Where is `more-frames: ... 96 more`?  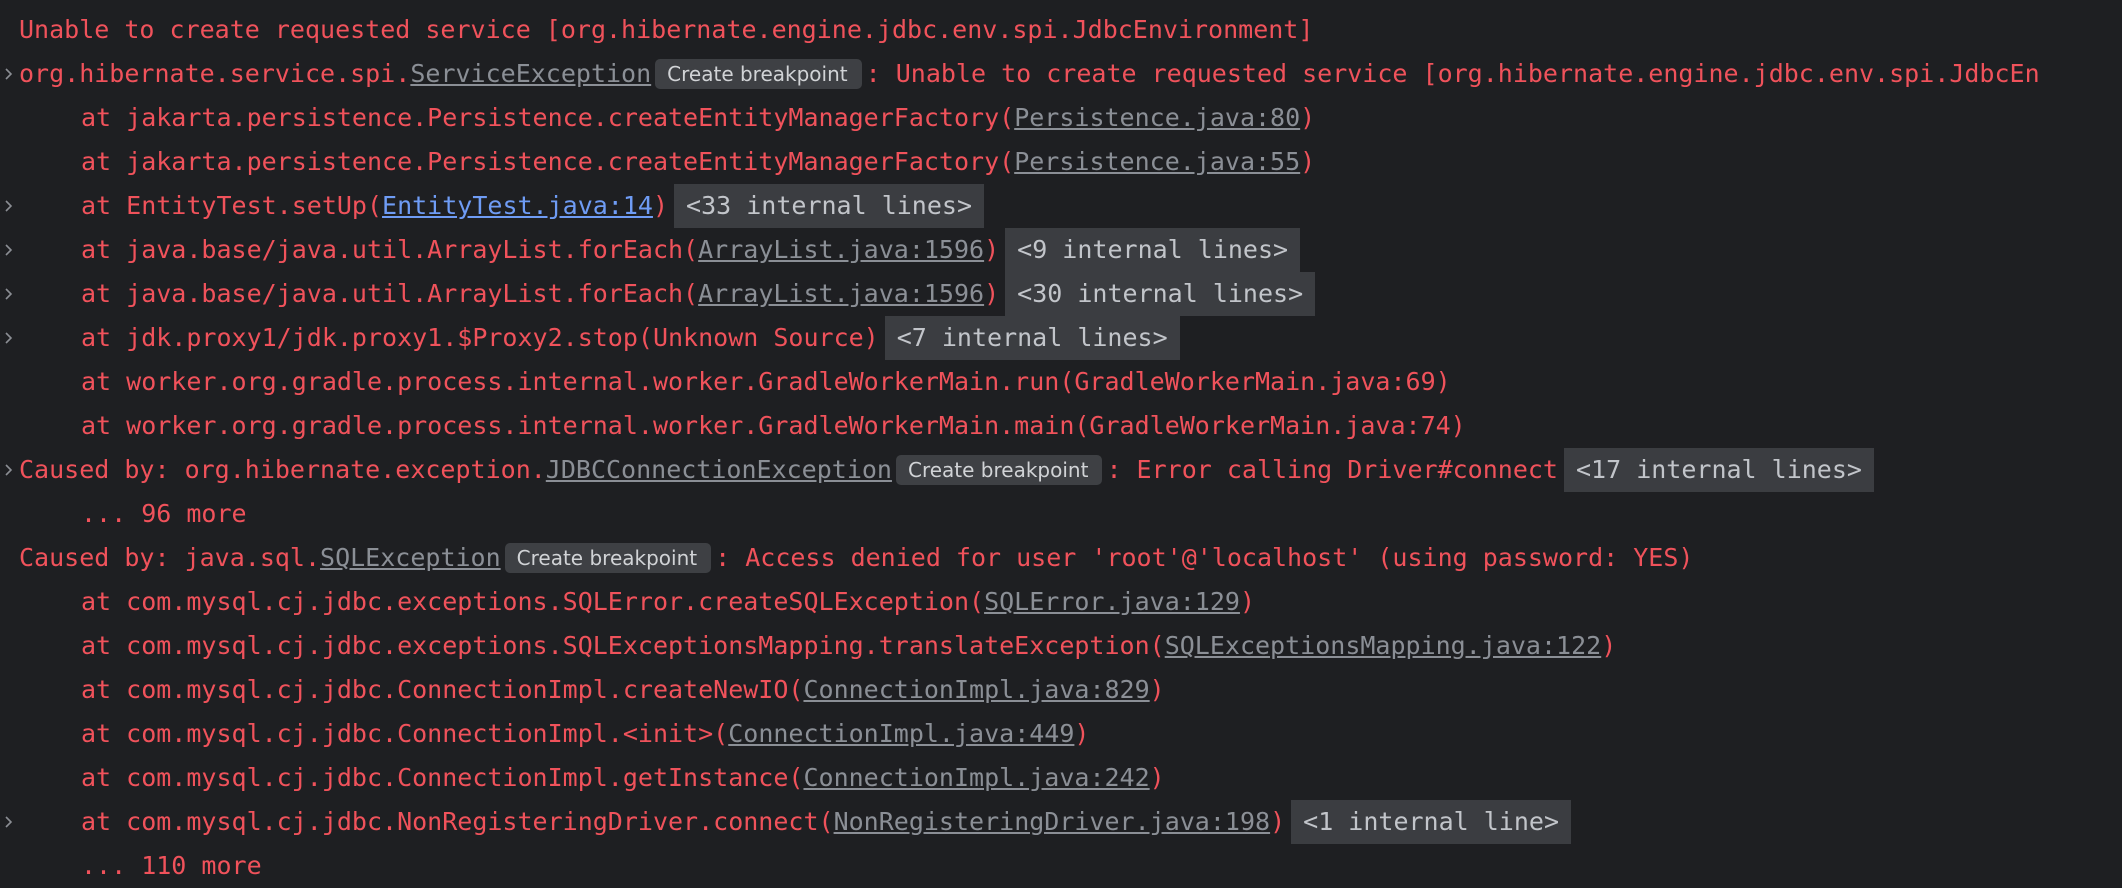 more-frames: ... 96 more is located at coordinates (164, 513).